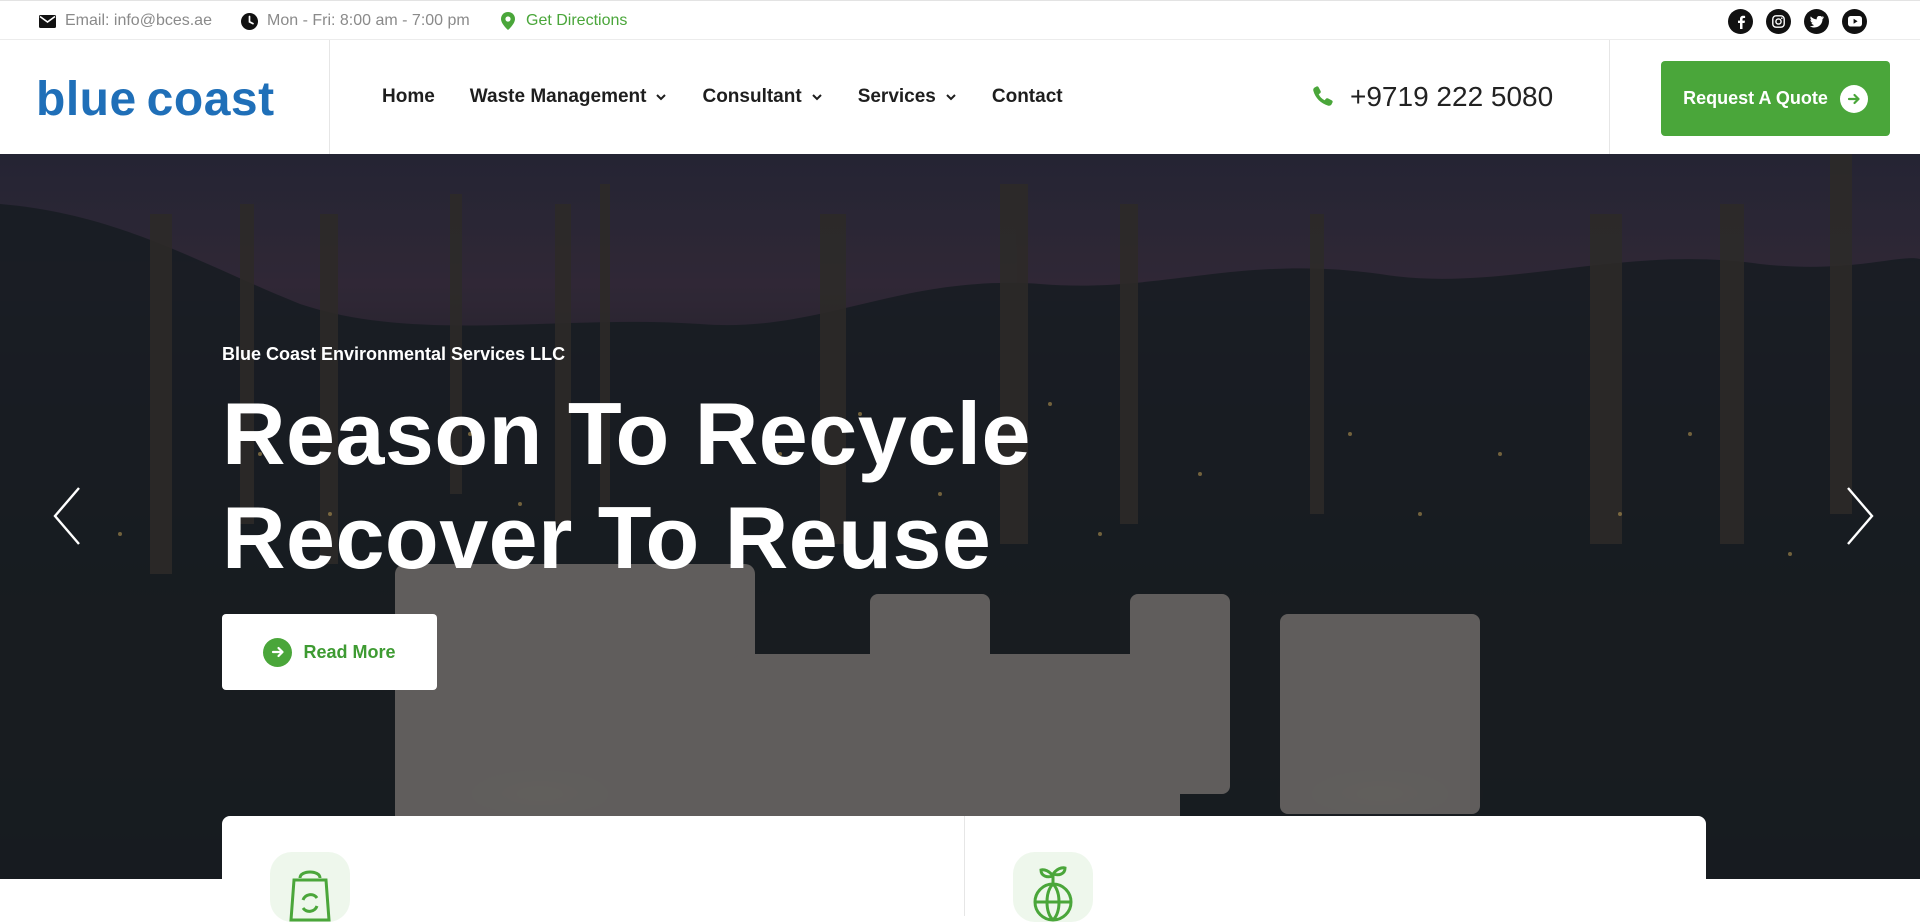 Image resolution: width=1920 pixels, height=922 pixels. I want to click on nav-item-contact: Contact, so click(1027, 97).